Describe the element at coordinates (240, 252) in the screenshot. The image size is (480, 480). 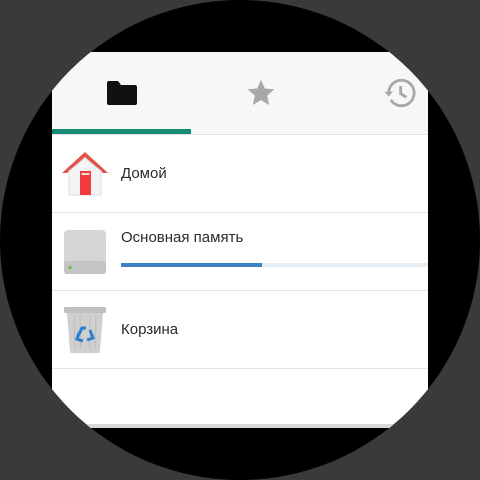
I see `list-item-storage: Основная память` at that location.